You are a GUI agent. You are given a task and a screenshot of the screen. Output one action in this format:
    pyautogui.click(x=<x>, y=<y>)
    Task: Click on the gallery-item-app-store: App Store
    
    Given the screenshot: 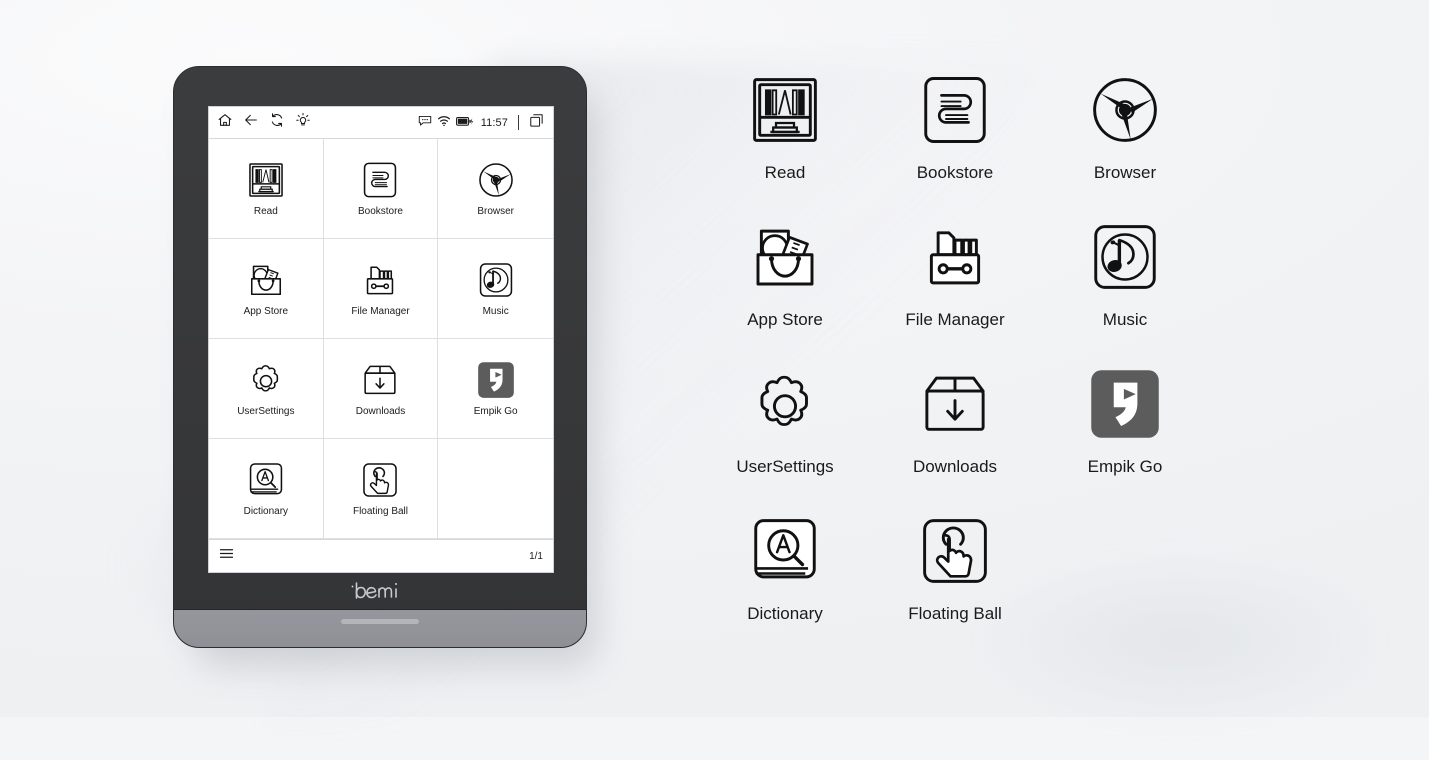 What is the action you would take?
    pyautogui.click(x=785, y=282)
    